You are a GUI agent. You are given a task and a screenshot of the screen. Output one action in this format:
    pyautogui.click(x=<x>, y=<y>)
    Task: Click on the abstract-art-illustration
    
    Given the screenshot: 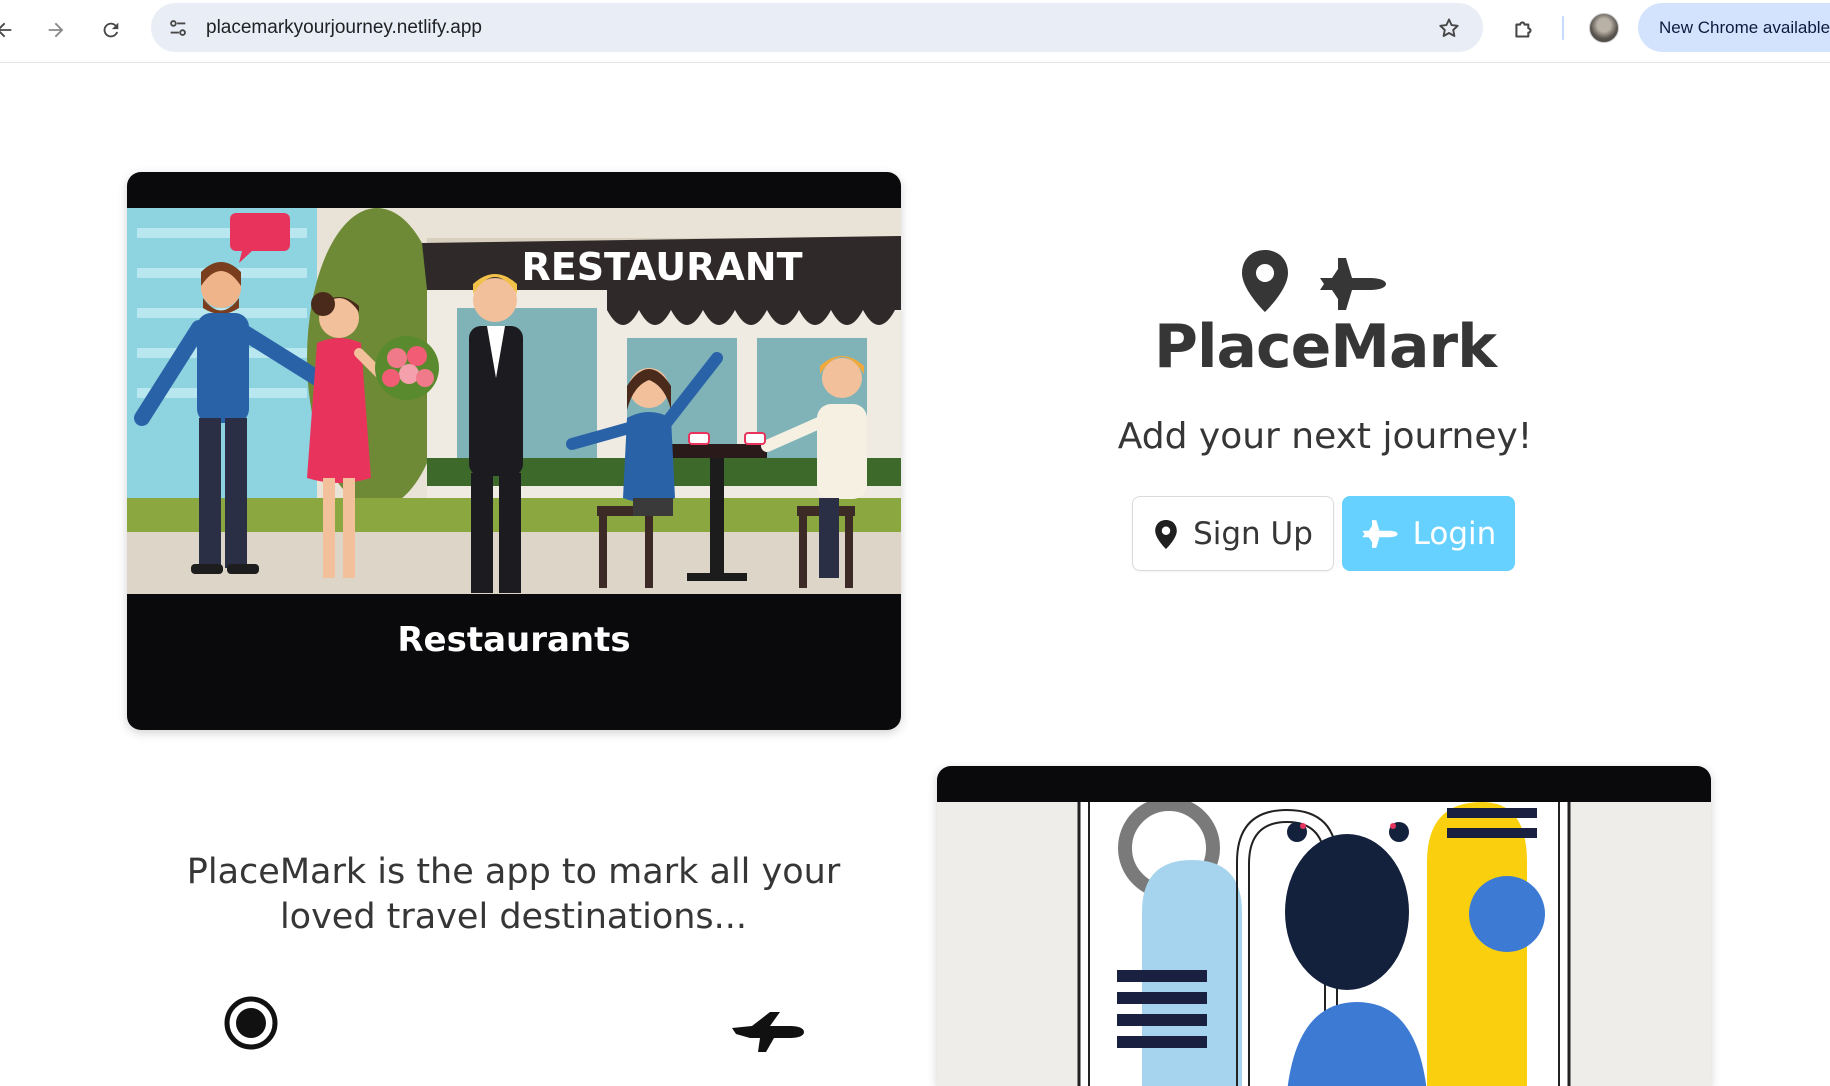 What is the action you would take?
    pyautogui.click(x=1324, y=944)
    